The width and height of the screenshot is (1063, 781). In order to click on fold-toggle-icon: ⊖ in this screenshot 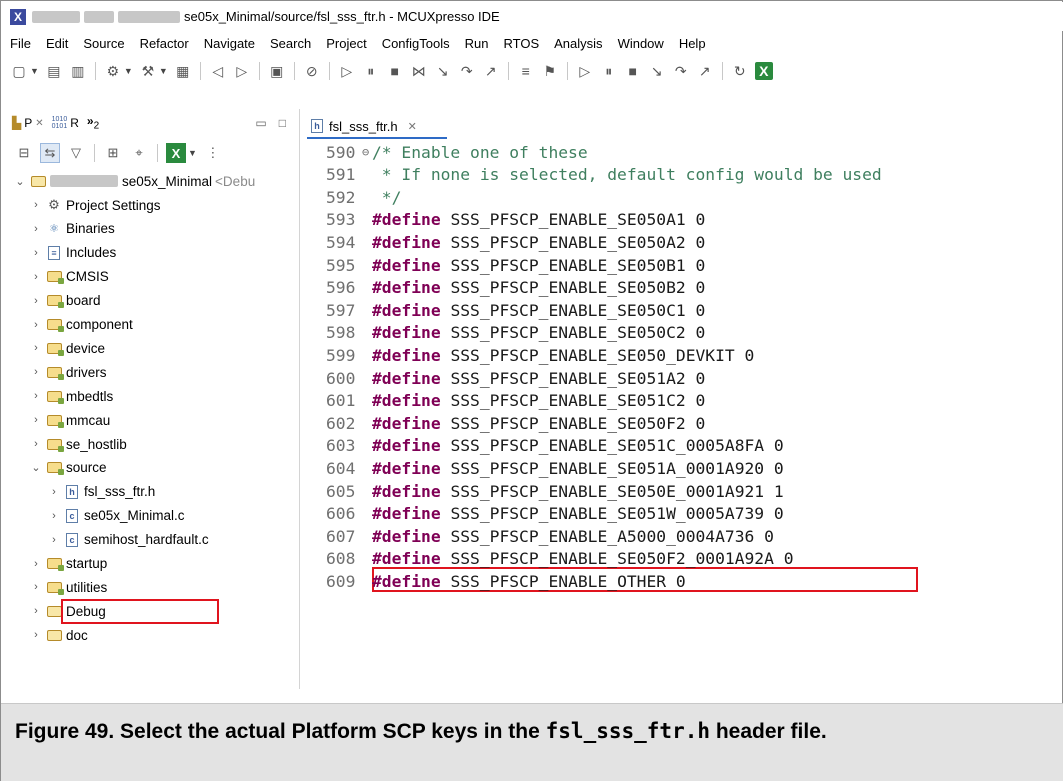, I will do `click(367, 152)`.